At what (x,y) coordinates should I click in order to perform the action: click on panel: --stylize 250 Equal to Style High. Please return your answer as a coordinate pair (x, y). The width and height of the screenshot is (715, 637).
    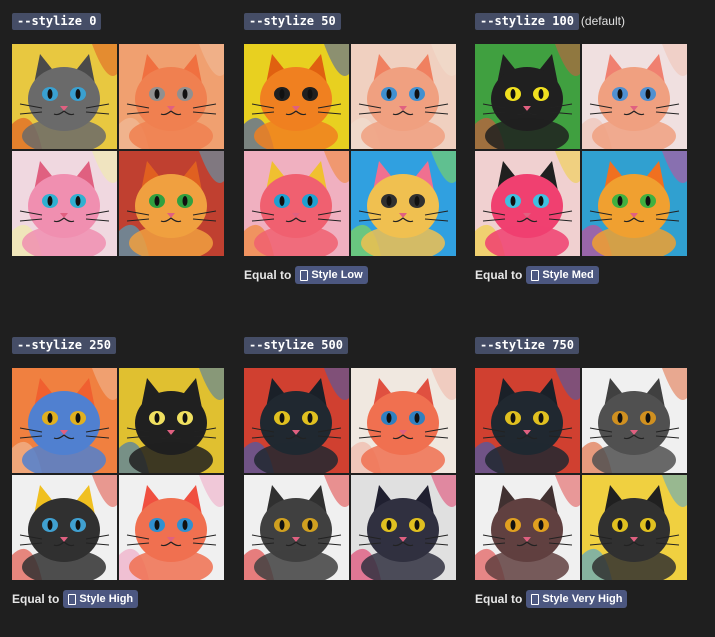
    Looking at the image, I should click on (118, 472).